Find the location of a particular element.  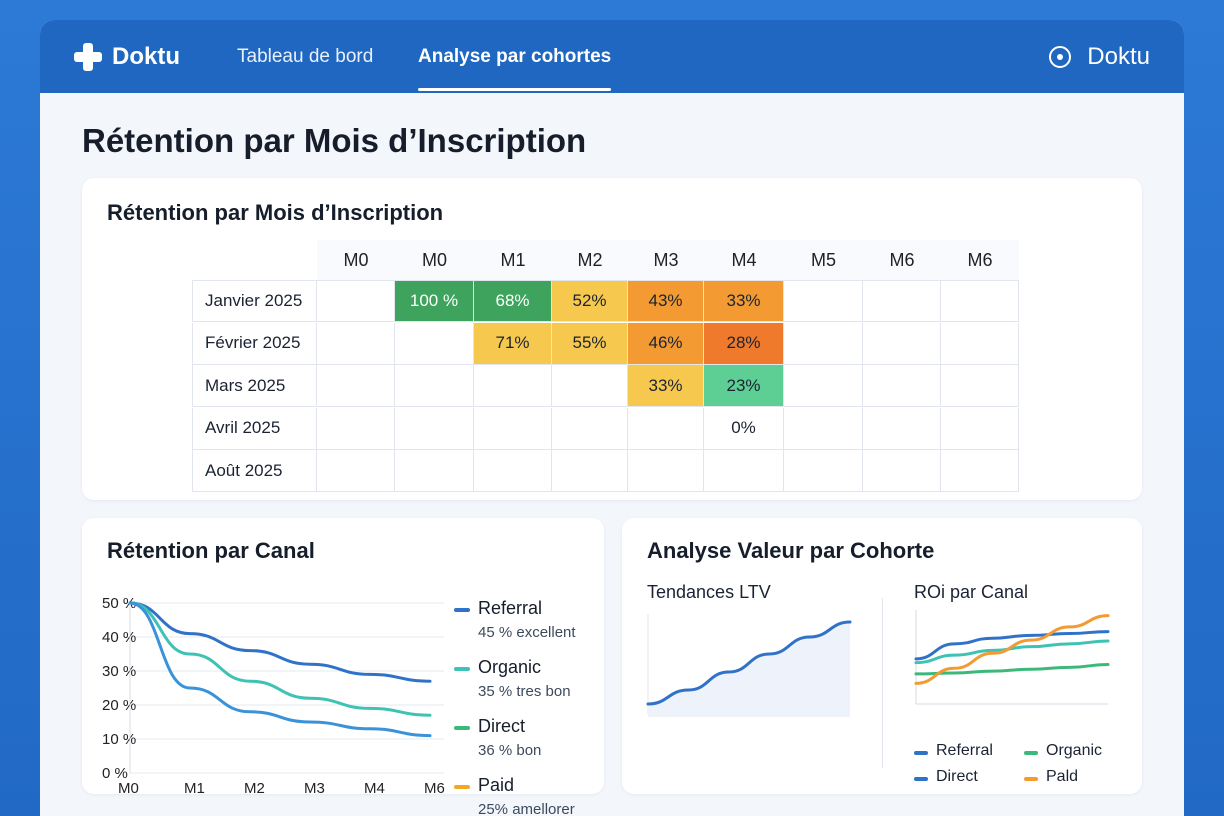

series-line-direct is located at coordinates (280, 669).